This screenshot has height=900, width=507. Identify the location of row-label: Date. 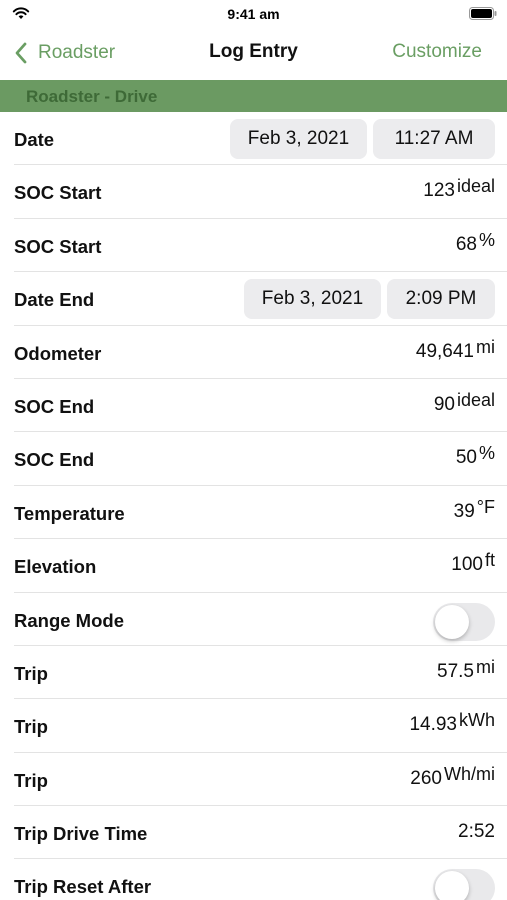
(34, 139).